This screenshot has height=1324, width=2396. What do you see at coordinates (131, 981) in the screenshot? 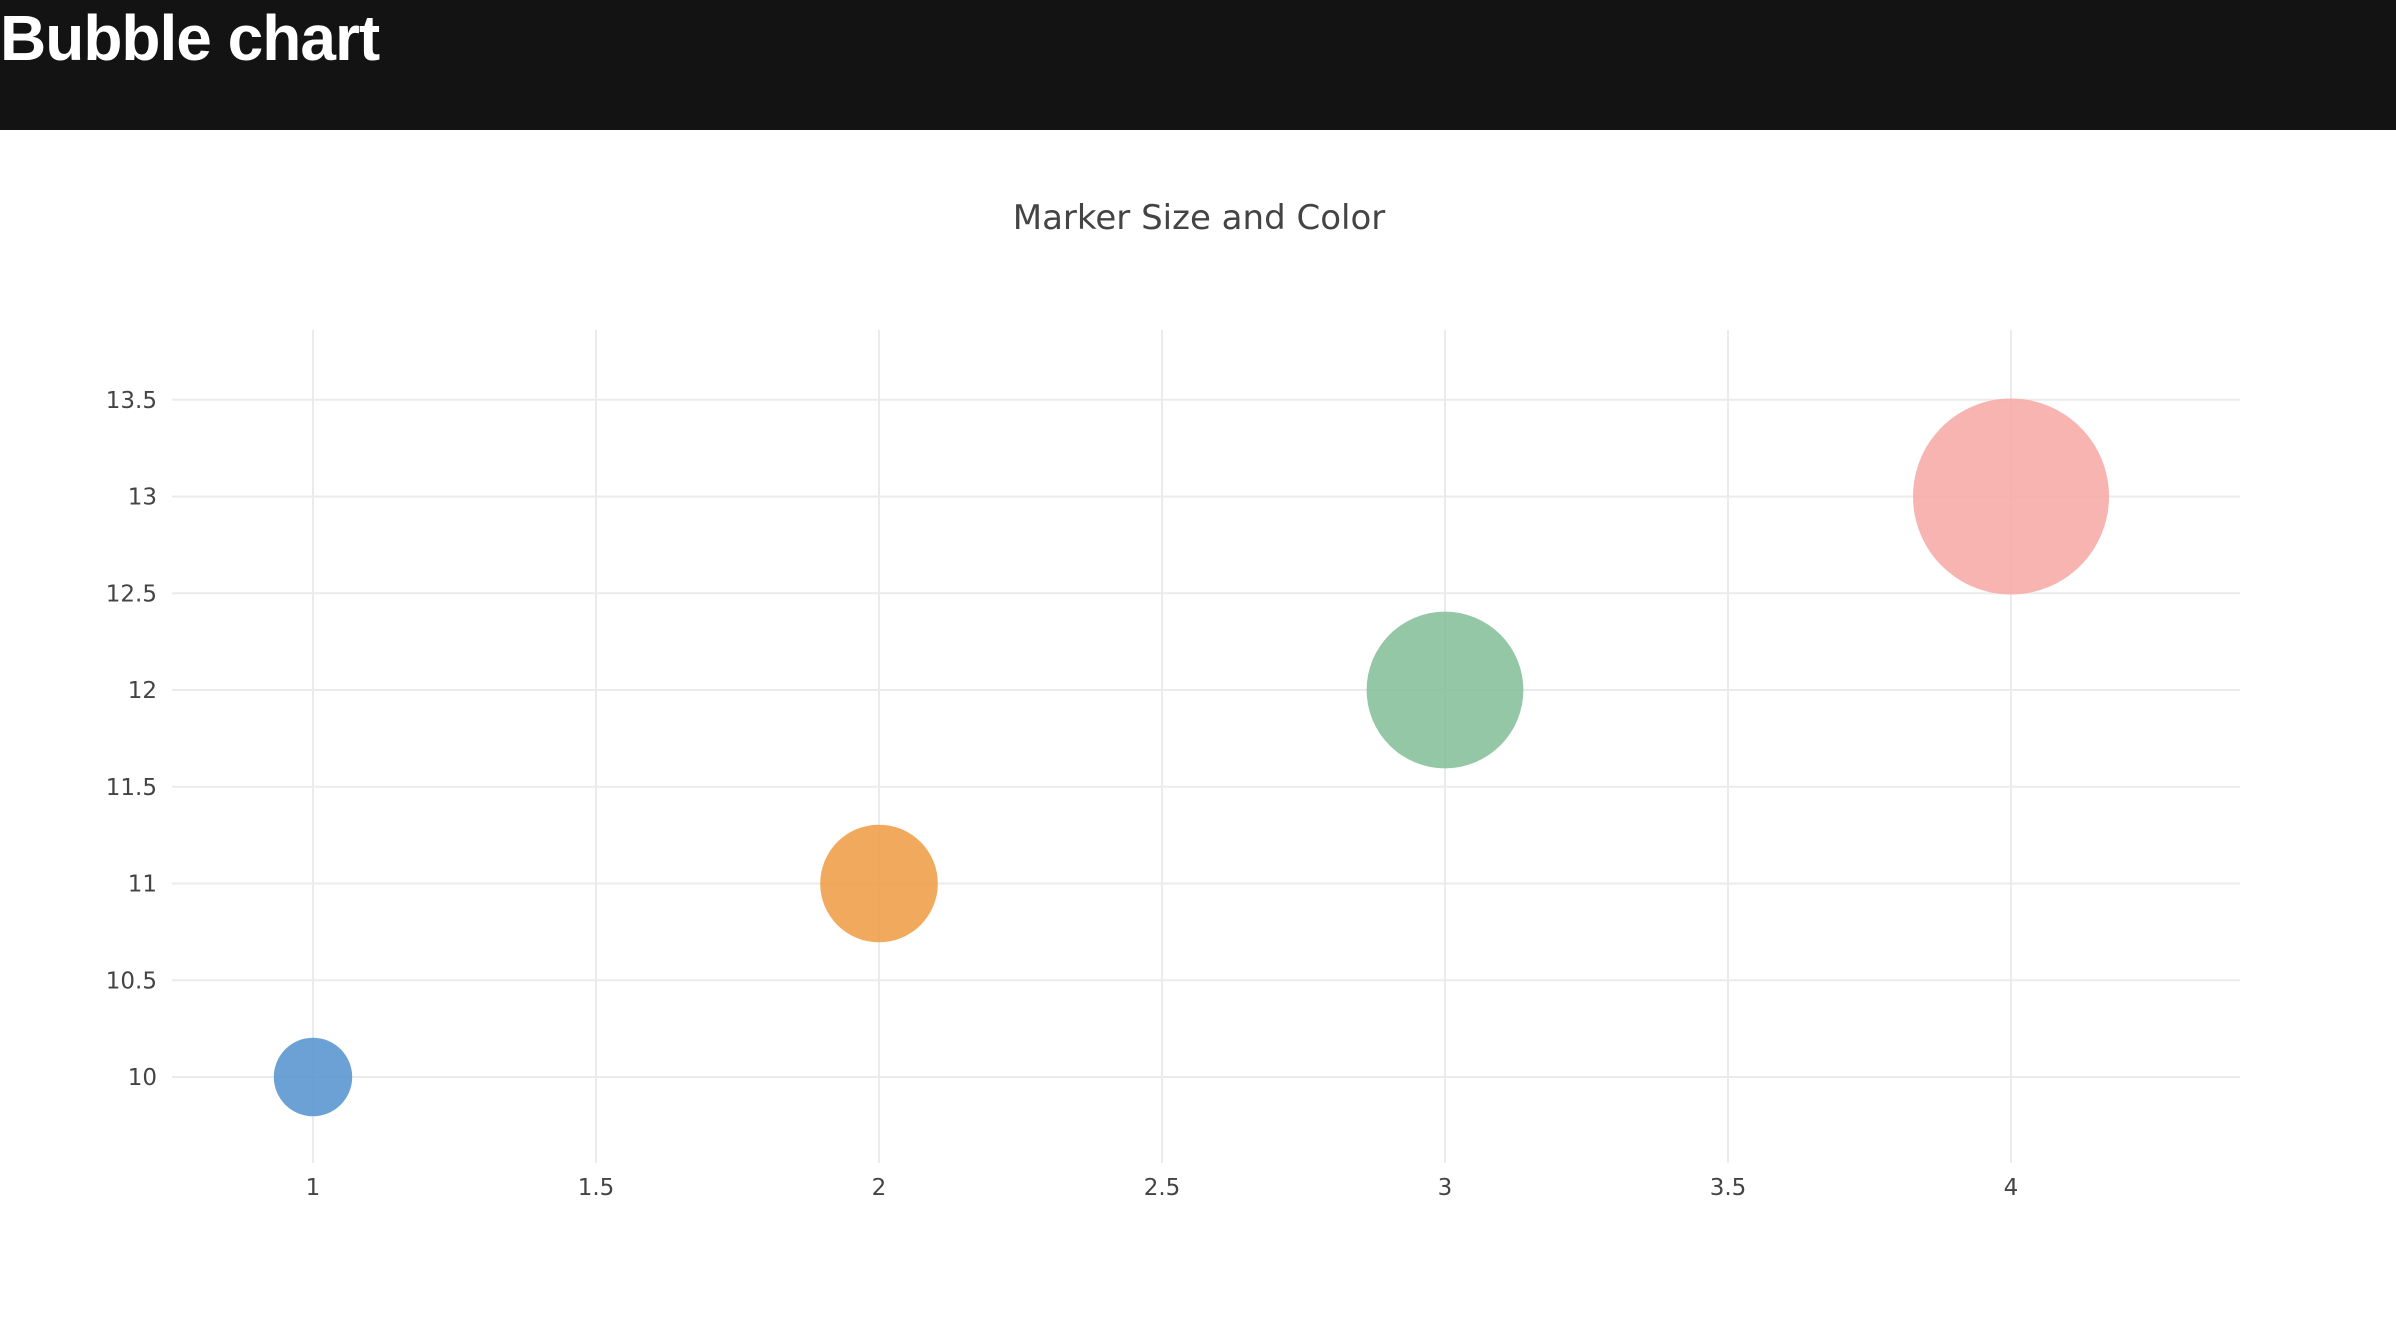
I see `y-tick-label: 10.5` at bounding box center [131, 981].